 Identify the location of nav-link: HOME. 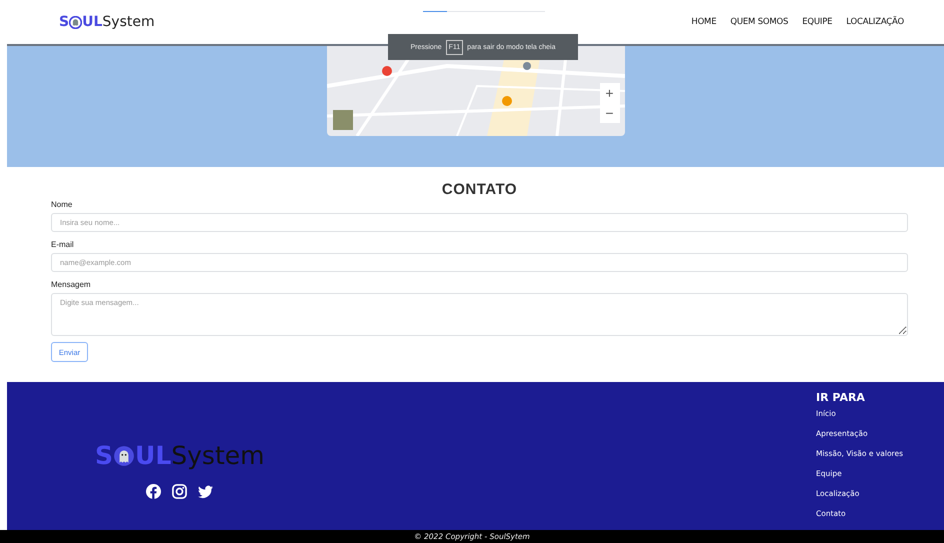
(703, 22).